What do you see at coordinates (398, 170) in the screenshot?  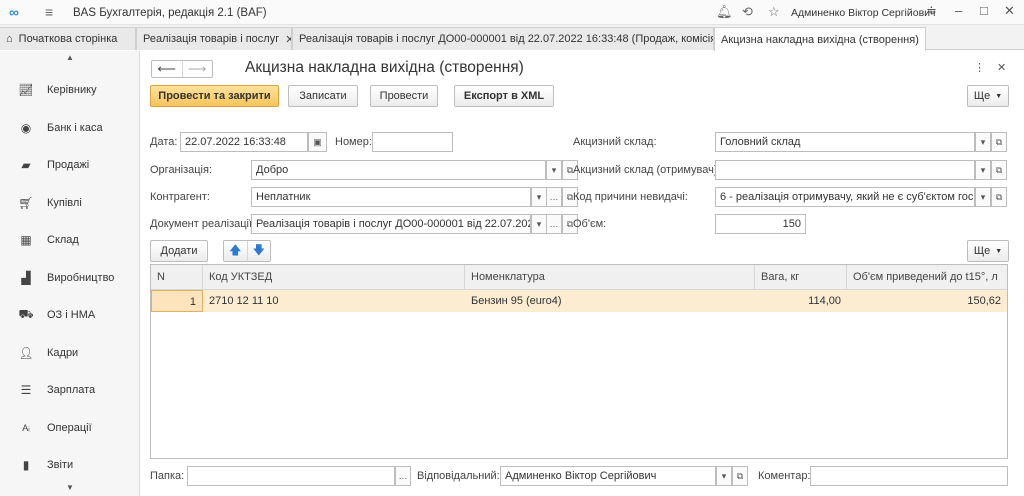 I see `organization-field: Добро` at bounding box center [398, 170].